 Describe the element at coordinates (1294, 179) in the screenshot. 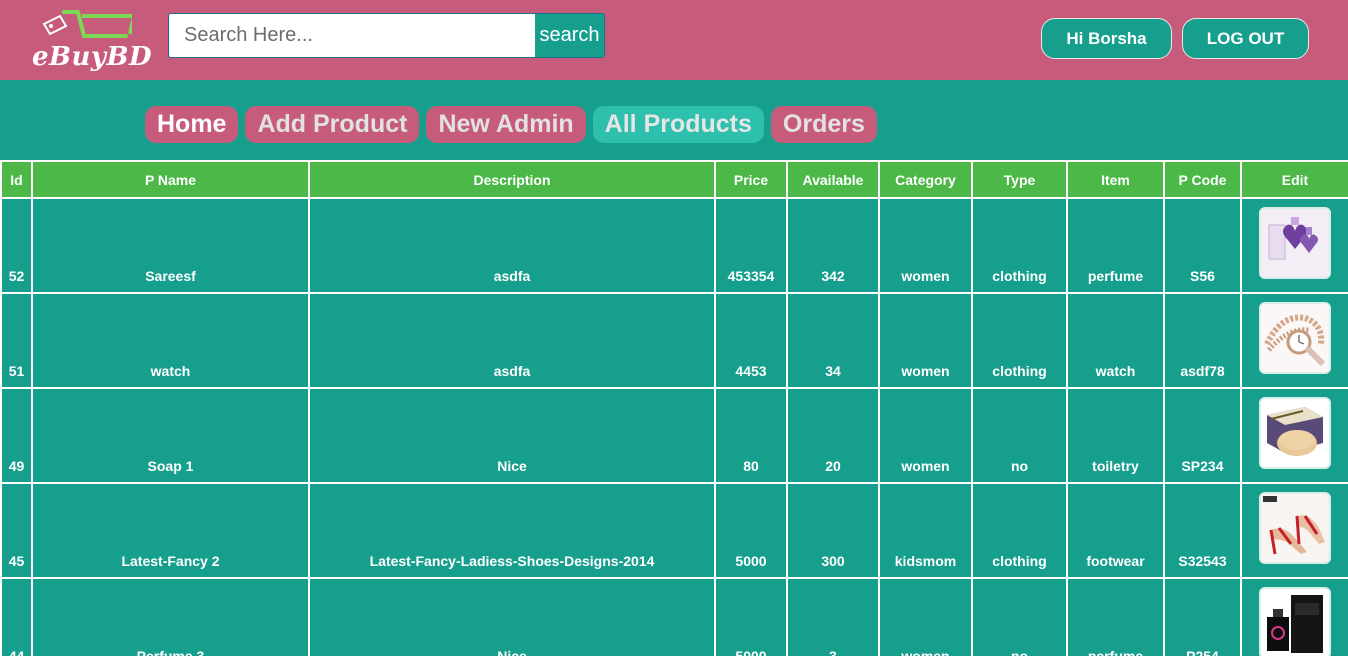

I see `column-header-edit: Edit` at that location.